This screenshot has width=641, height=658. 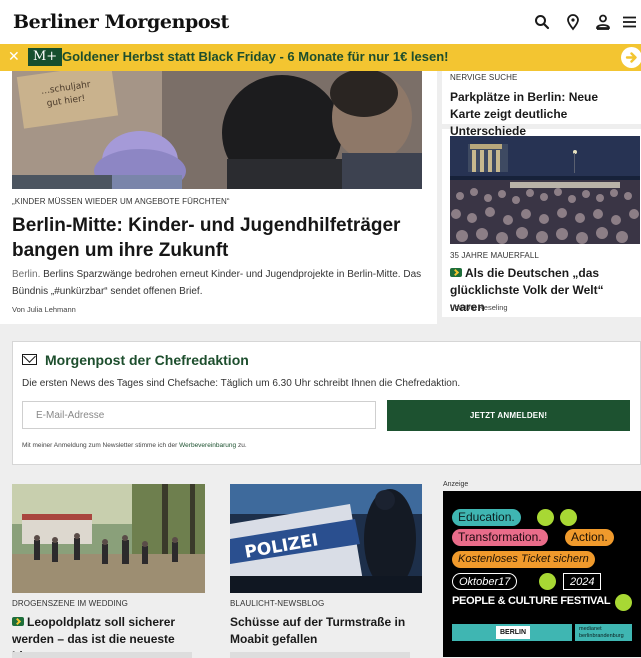 What do you see at coordinates (589, 537) in the screenshot?
I see `ad-line-action: Action.` at bounding box center [589, 537].